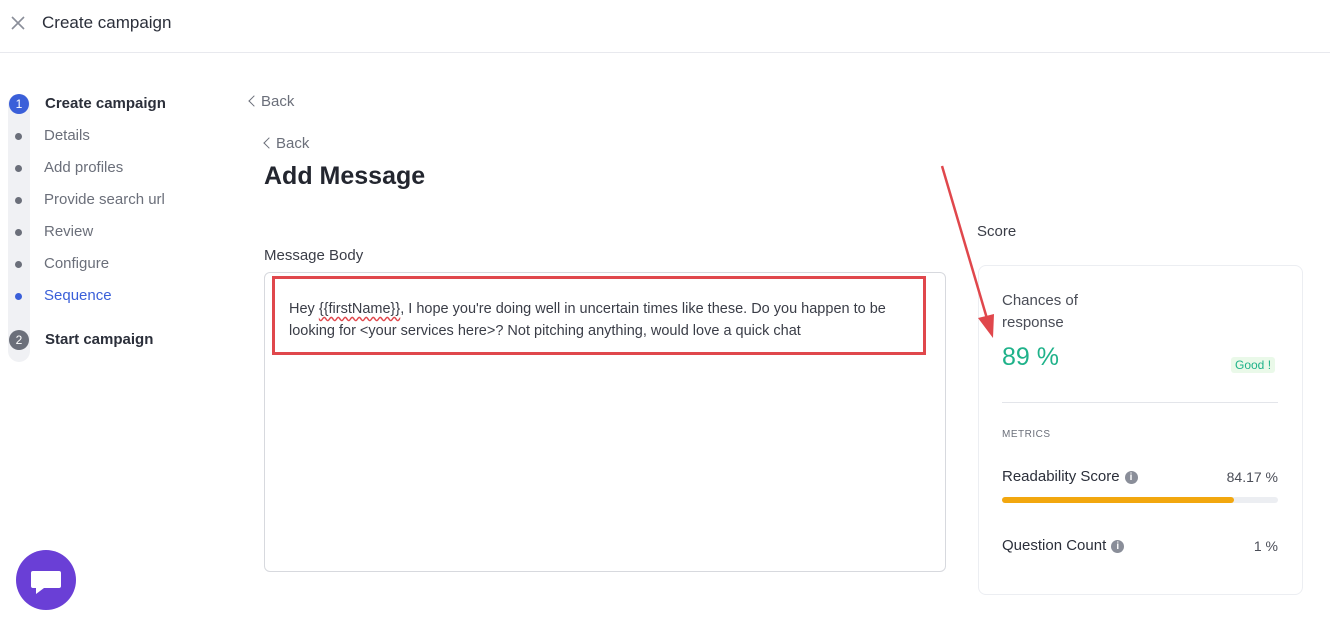 The image size is (1330, 626). I want to click on annotation-arrow-icon, so click(967, 251).